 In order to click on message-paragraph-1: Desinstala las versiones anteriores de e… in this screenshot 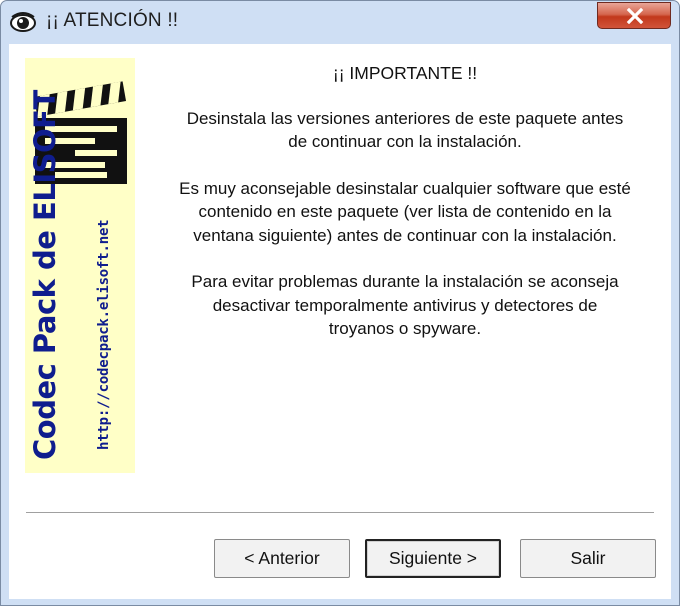, I will do `click(405, 130)`.